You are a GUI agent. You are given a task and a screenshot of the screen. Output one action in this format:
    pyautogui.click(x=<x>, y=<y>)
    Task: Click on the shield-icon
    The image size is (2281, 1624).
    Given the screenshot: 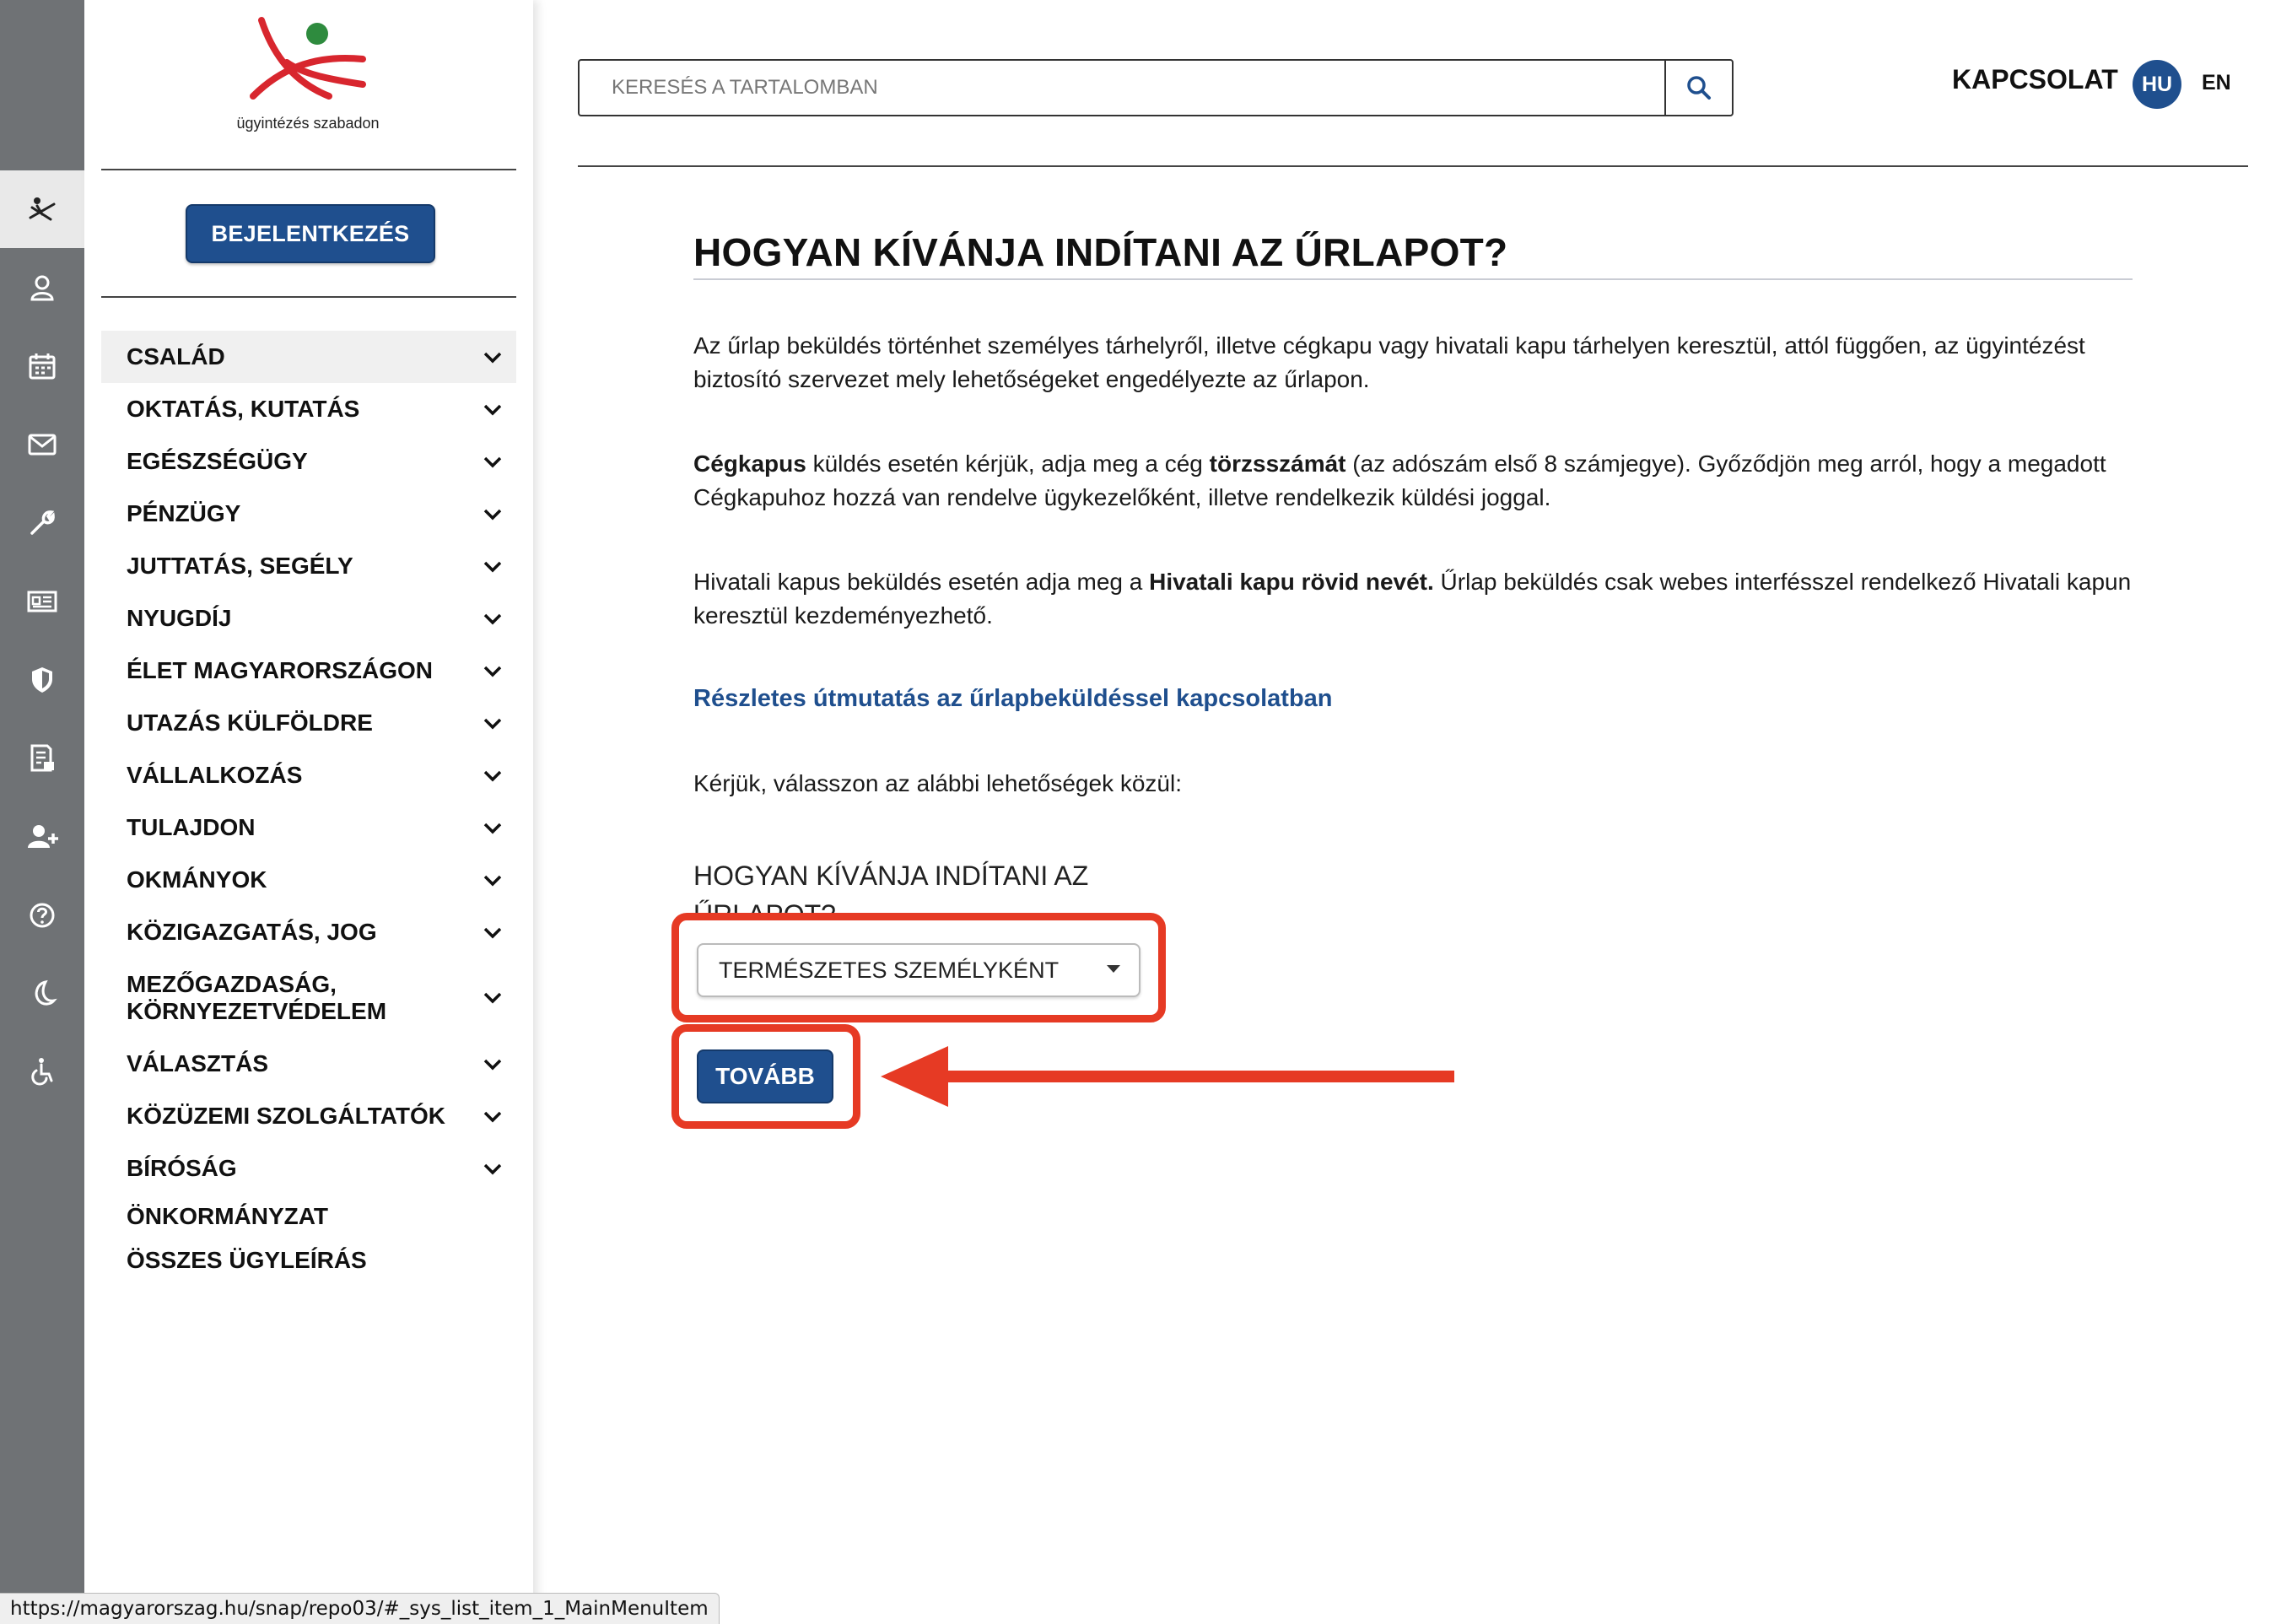 What is the action you would take?
    pyautogui.click(x=42, y=680)
    